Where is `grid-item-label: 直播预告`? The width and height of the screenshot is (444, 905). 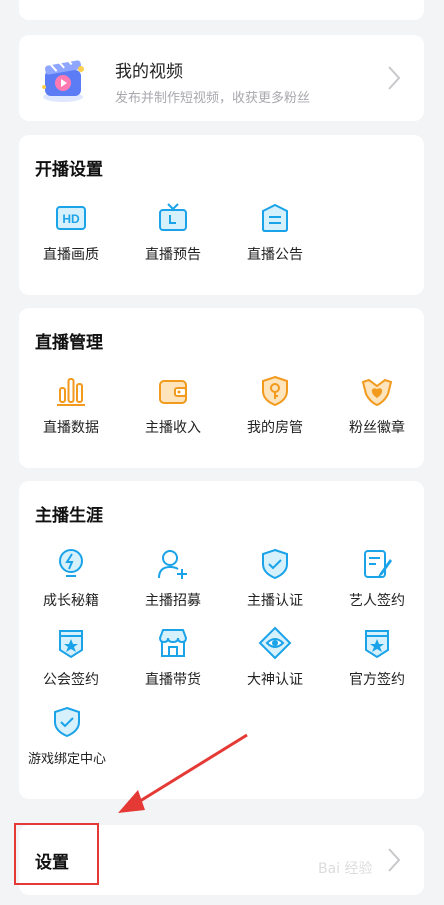 grid-item-label: 直播预告 is located at coordinates (173, 255).